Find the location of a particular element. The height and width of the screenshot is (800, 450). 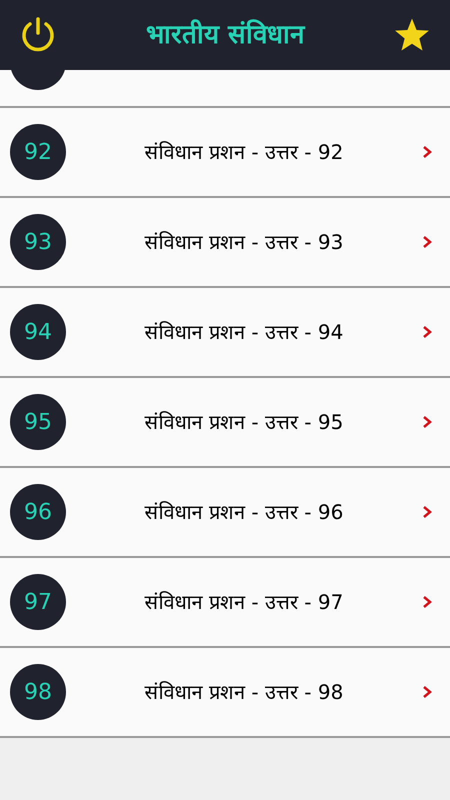

item-label: संविधान प्रशन - उत्तर - 95 is located at coordinates (244, 422).